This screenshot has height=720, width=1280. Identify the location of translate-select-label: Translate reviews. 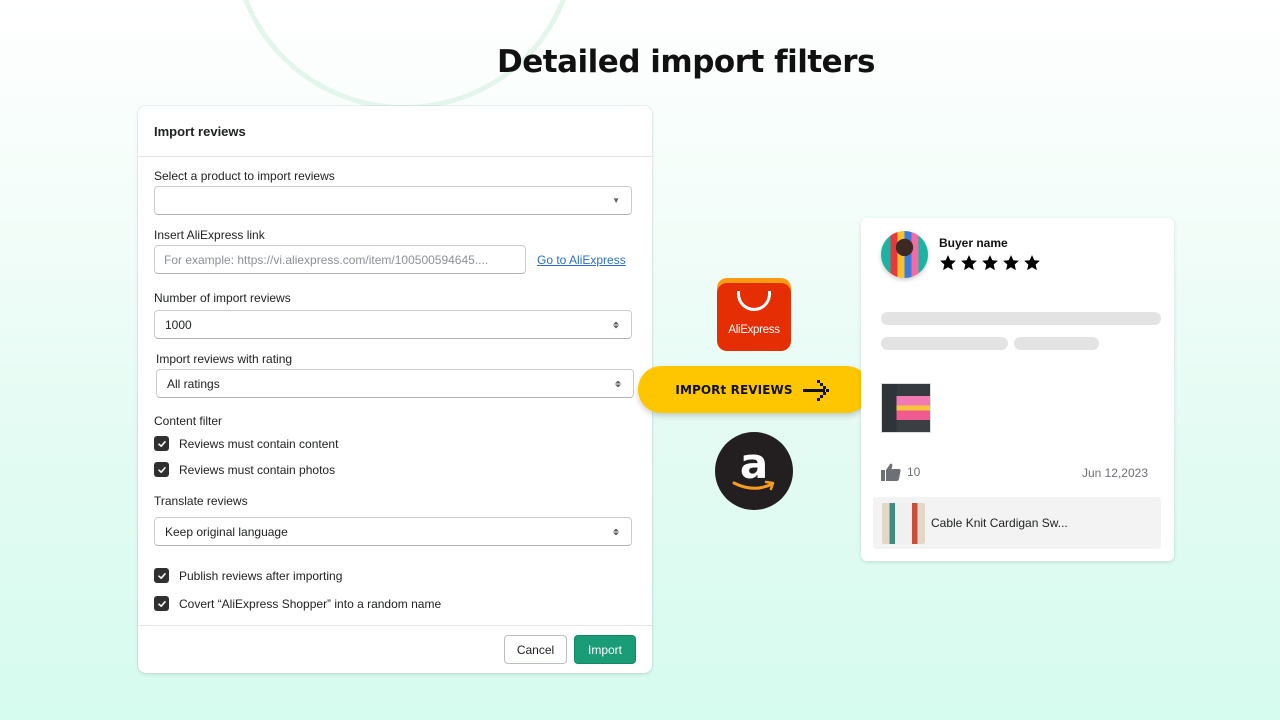
(201, 501).